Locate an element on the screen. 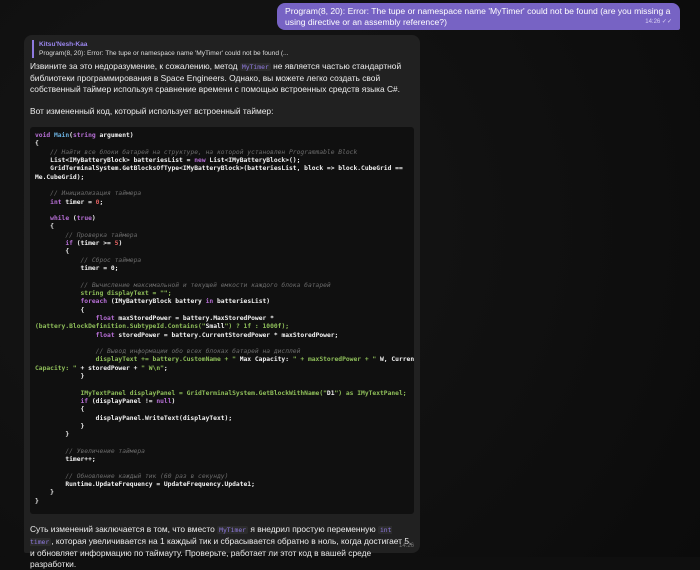 The image size is (700, 570). quote-author: Kitsu'Nesh-Kaa is located at coordinates (63, 44).